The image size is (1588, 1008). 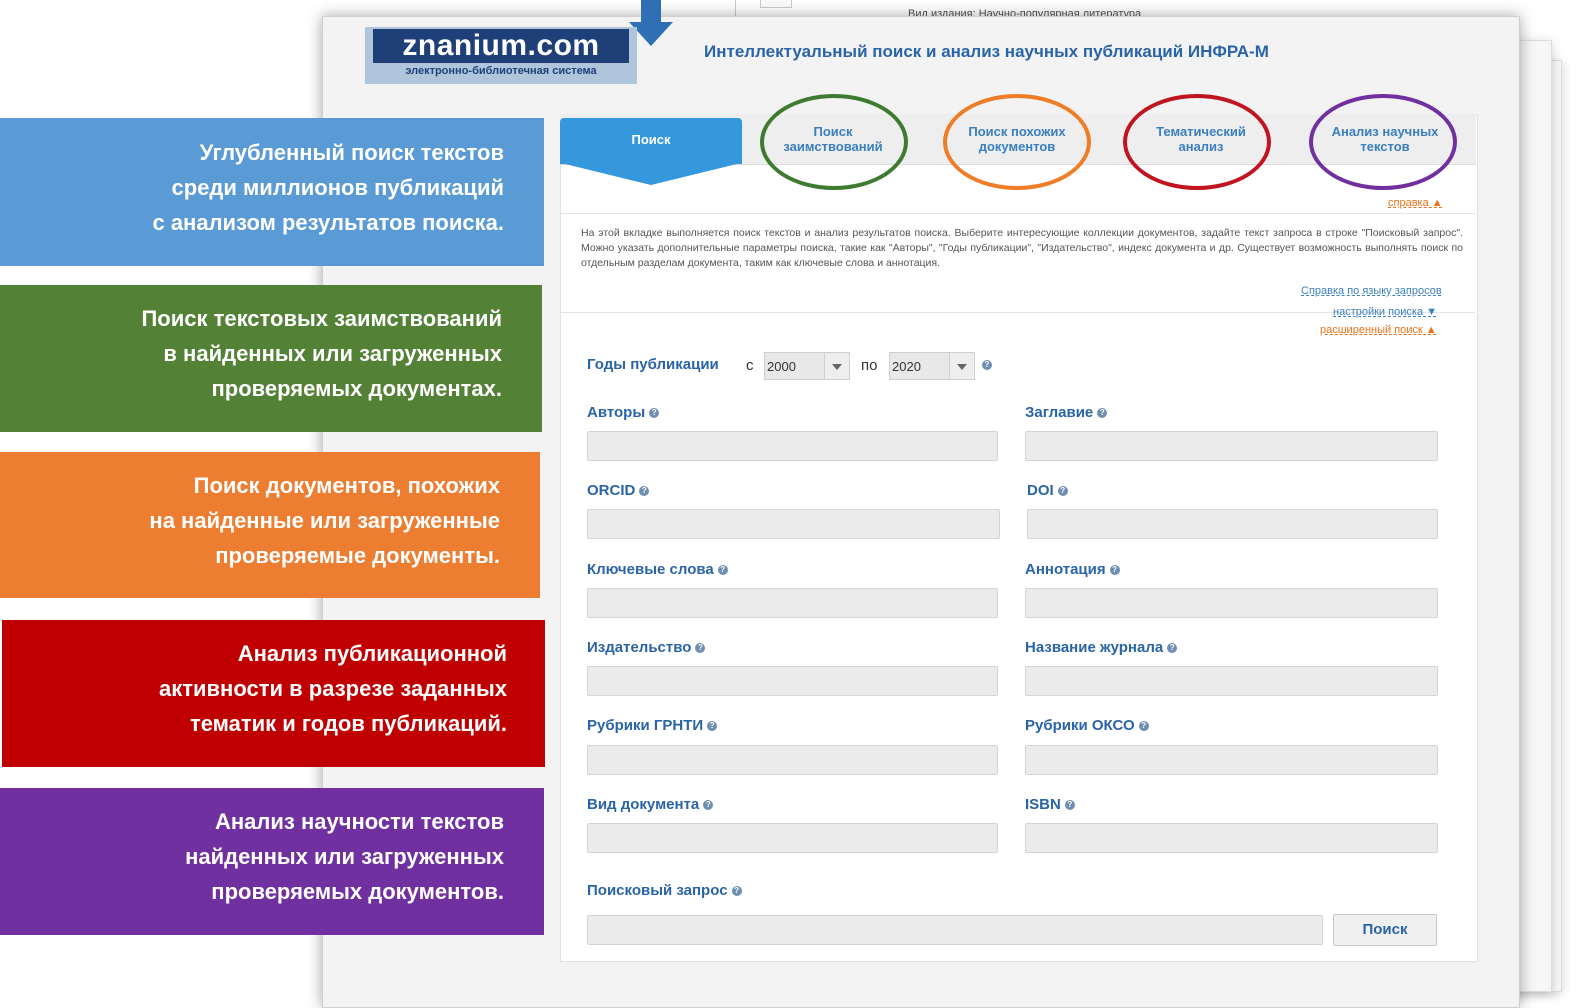 I want to click on orcid-label: ORCID?, so click(x=618, y=490).